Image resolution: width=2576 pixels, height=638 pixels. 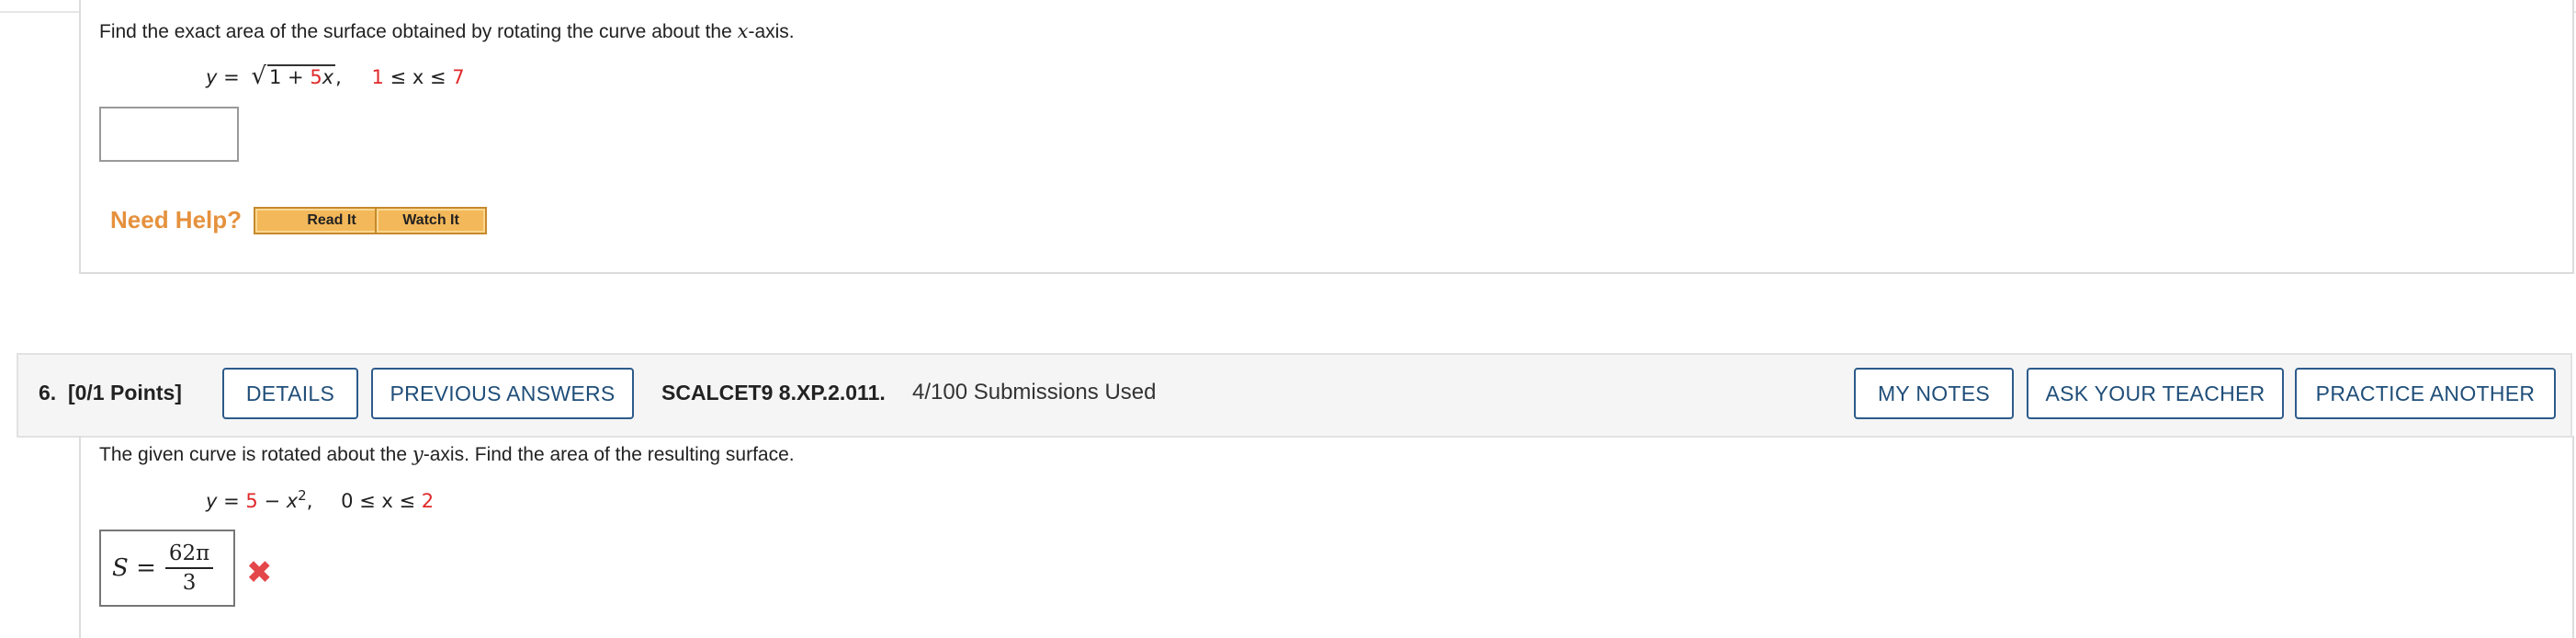 I want to click on range-high: 2, so click(x=428, y=501).